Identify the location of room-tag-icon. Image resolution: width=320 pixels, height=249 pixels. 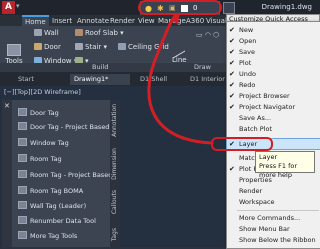
(22, 158).